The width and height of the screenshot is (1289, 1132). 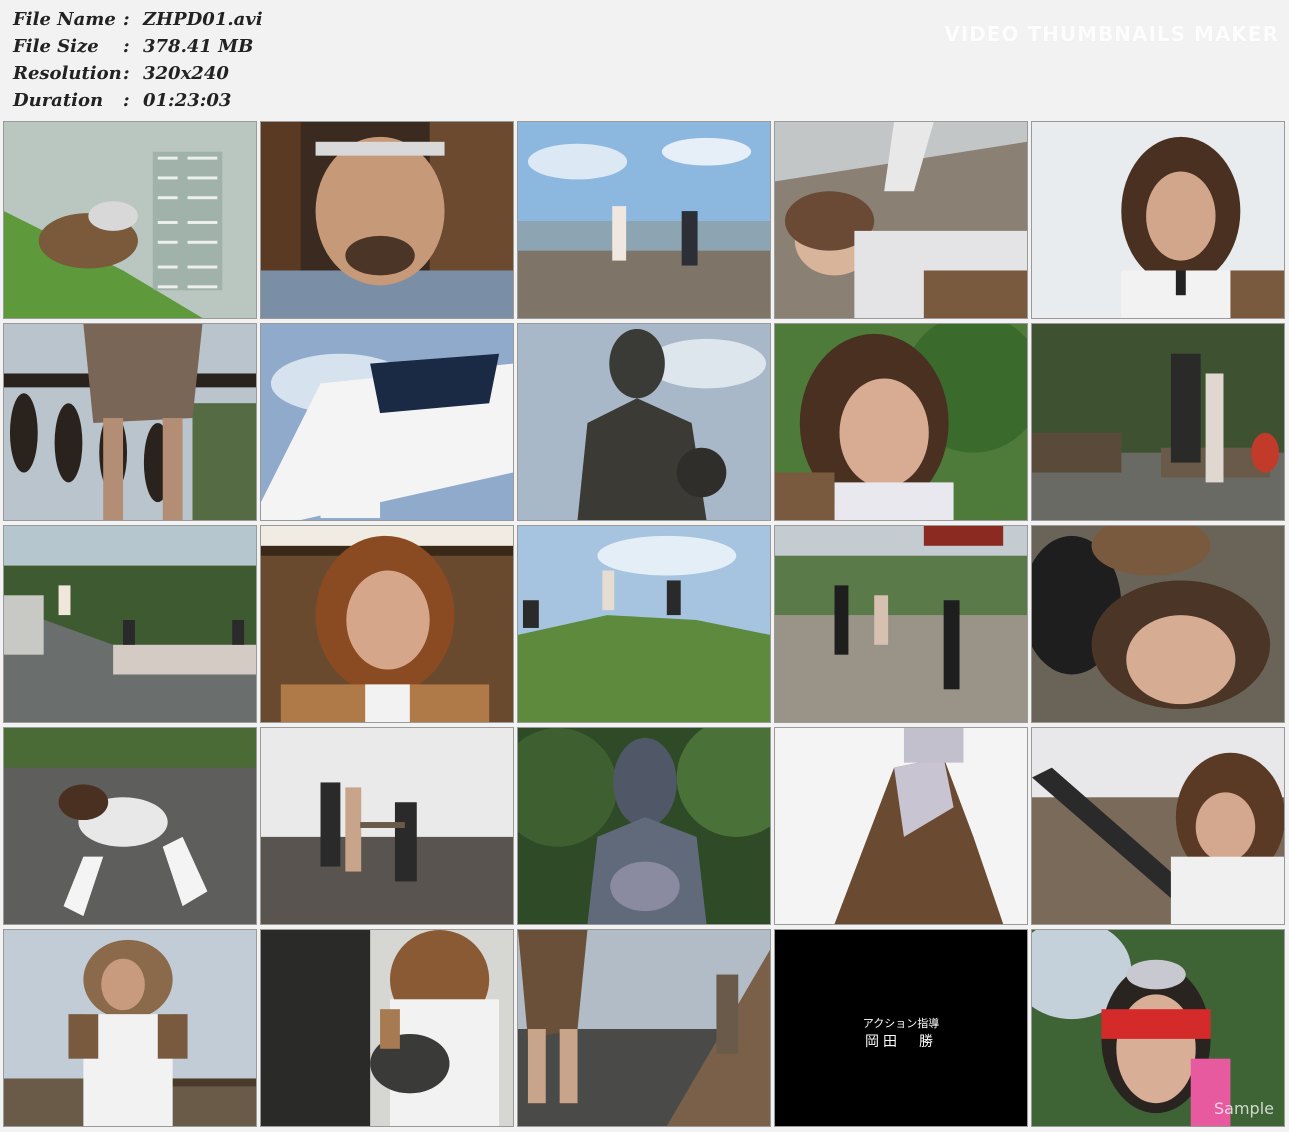 I want to click on resolution-label: Resolution, so click(x=67, y=73).